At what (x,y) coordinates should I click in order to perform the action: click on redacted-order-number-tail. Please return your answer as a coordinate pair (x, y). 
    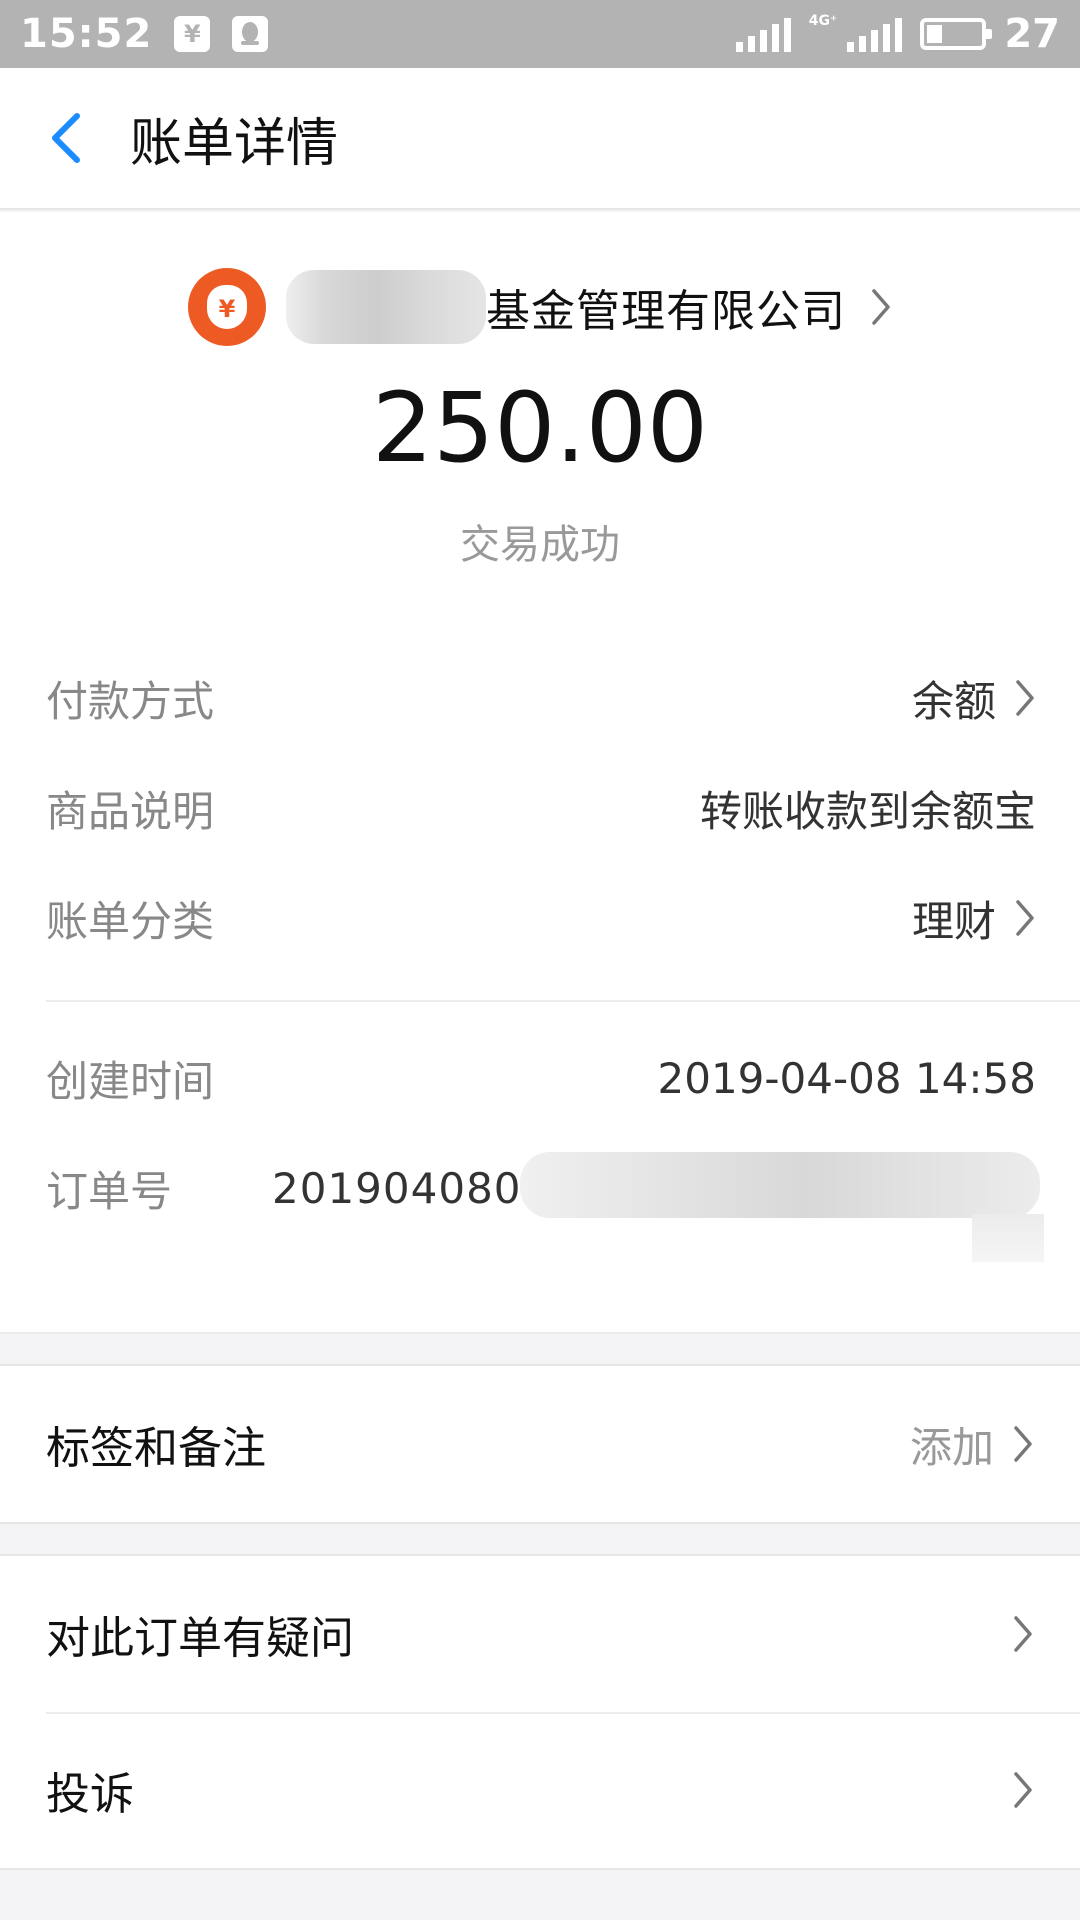
    Looking at the image, I should click on (1008, 1238).